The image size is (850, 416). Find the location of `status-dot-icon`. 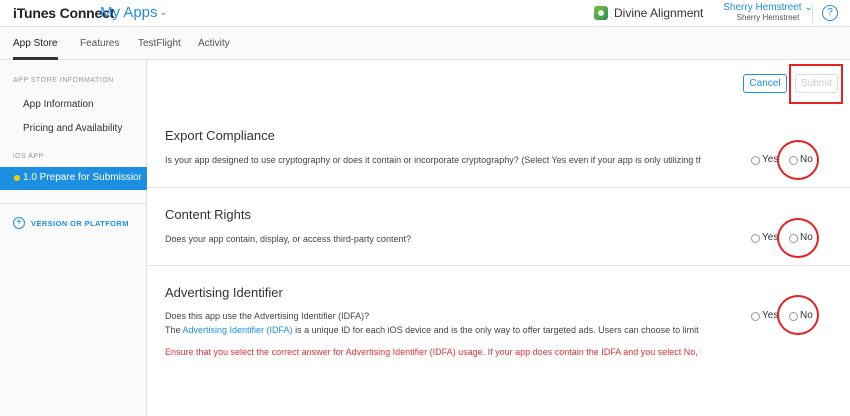

status-dot-icon is located at coordinates (17, 178).